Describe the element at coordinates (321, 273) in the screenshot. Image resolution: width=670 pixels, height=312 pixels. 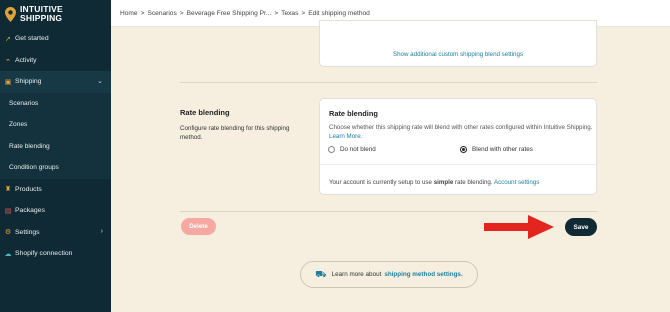
I see `shipping-illustration-icon: ⛟` at that location.